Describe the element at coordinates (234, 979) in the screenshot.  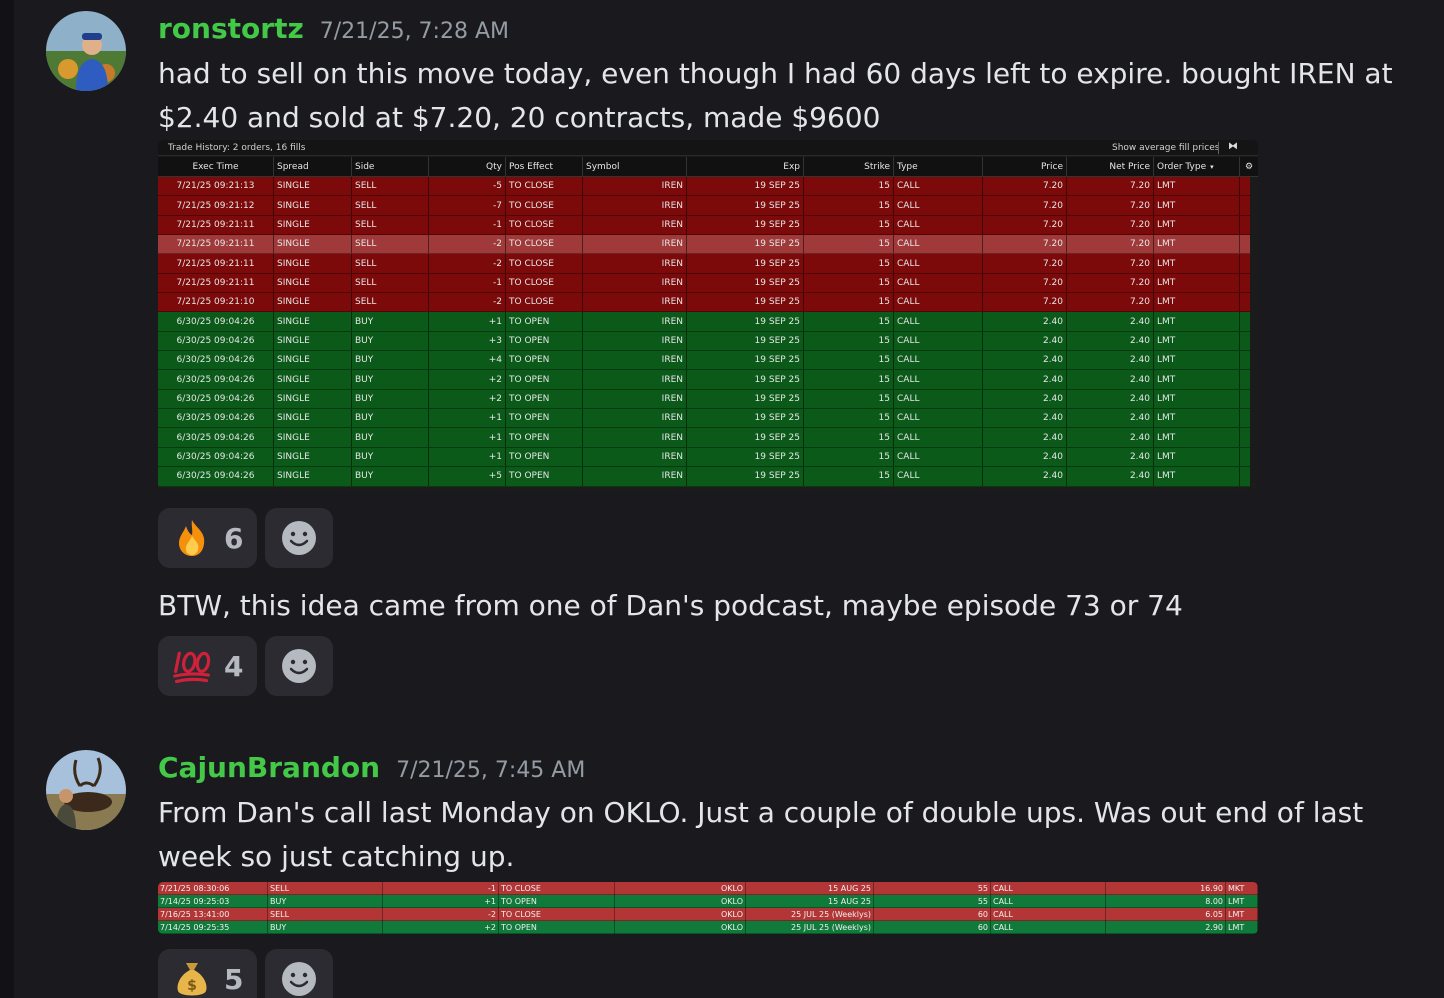
I see `reaction-count: 5` at that location.